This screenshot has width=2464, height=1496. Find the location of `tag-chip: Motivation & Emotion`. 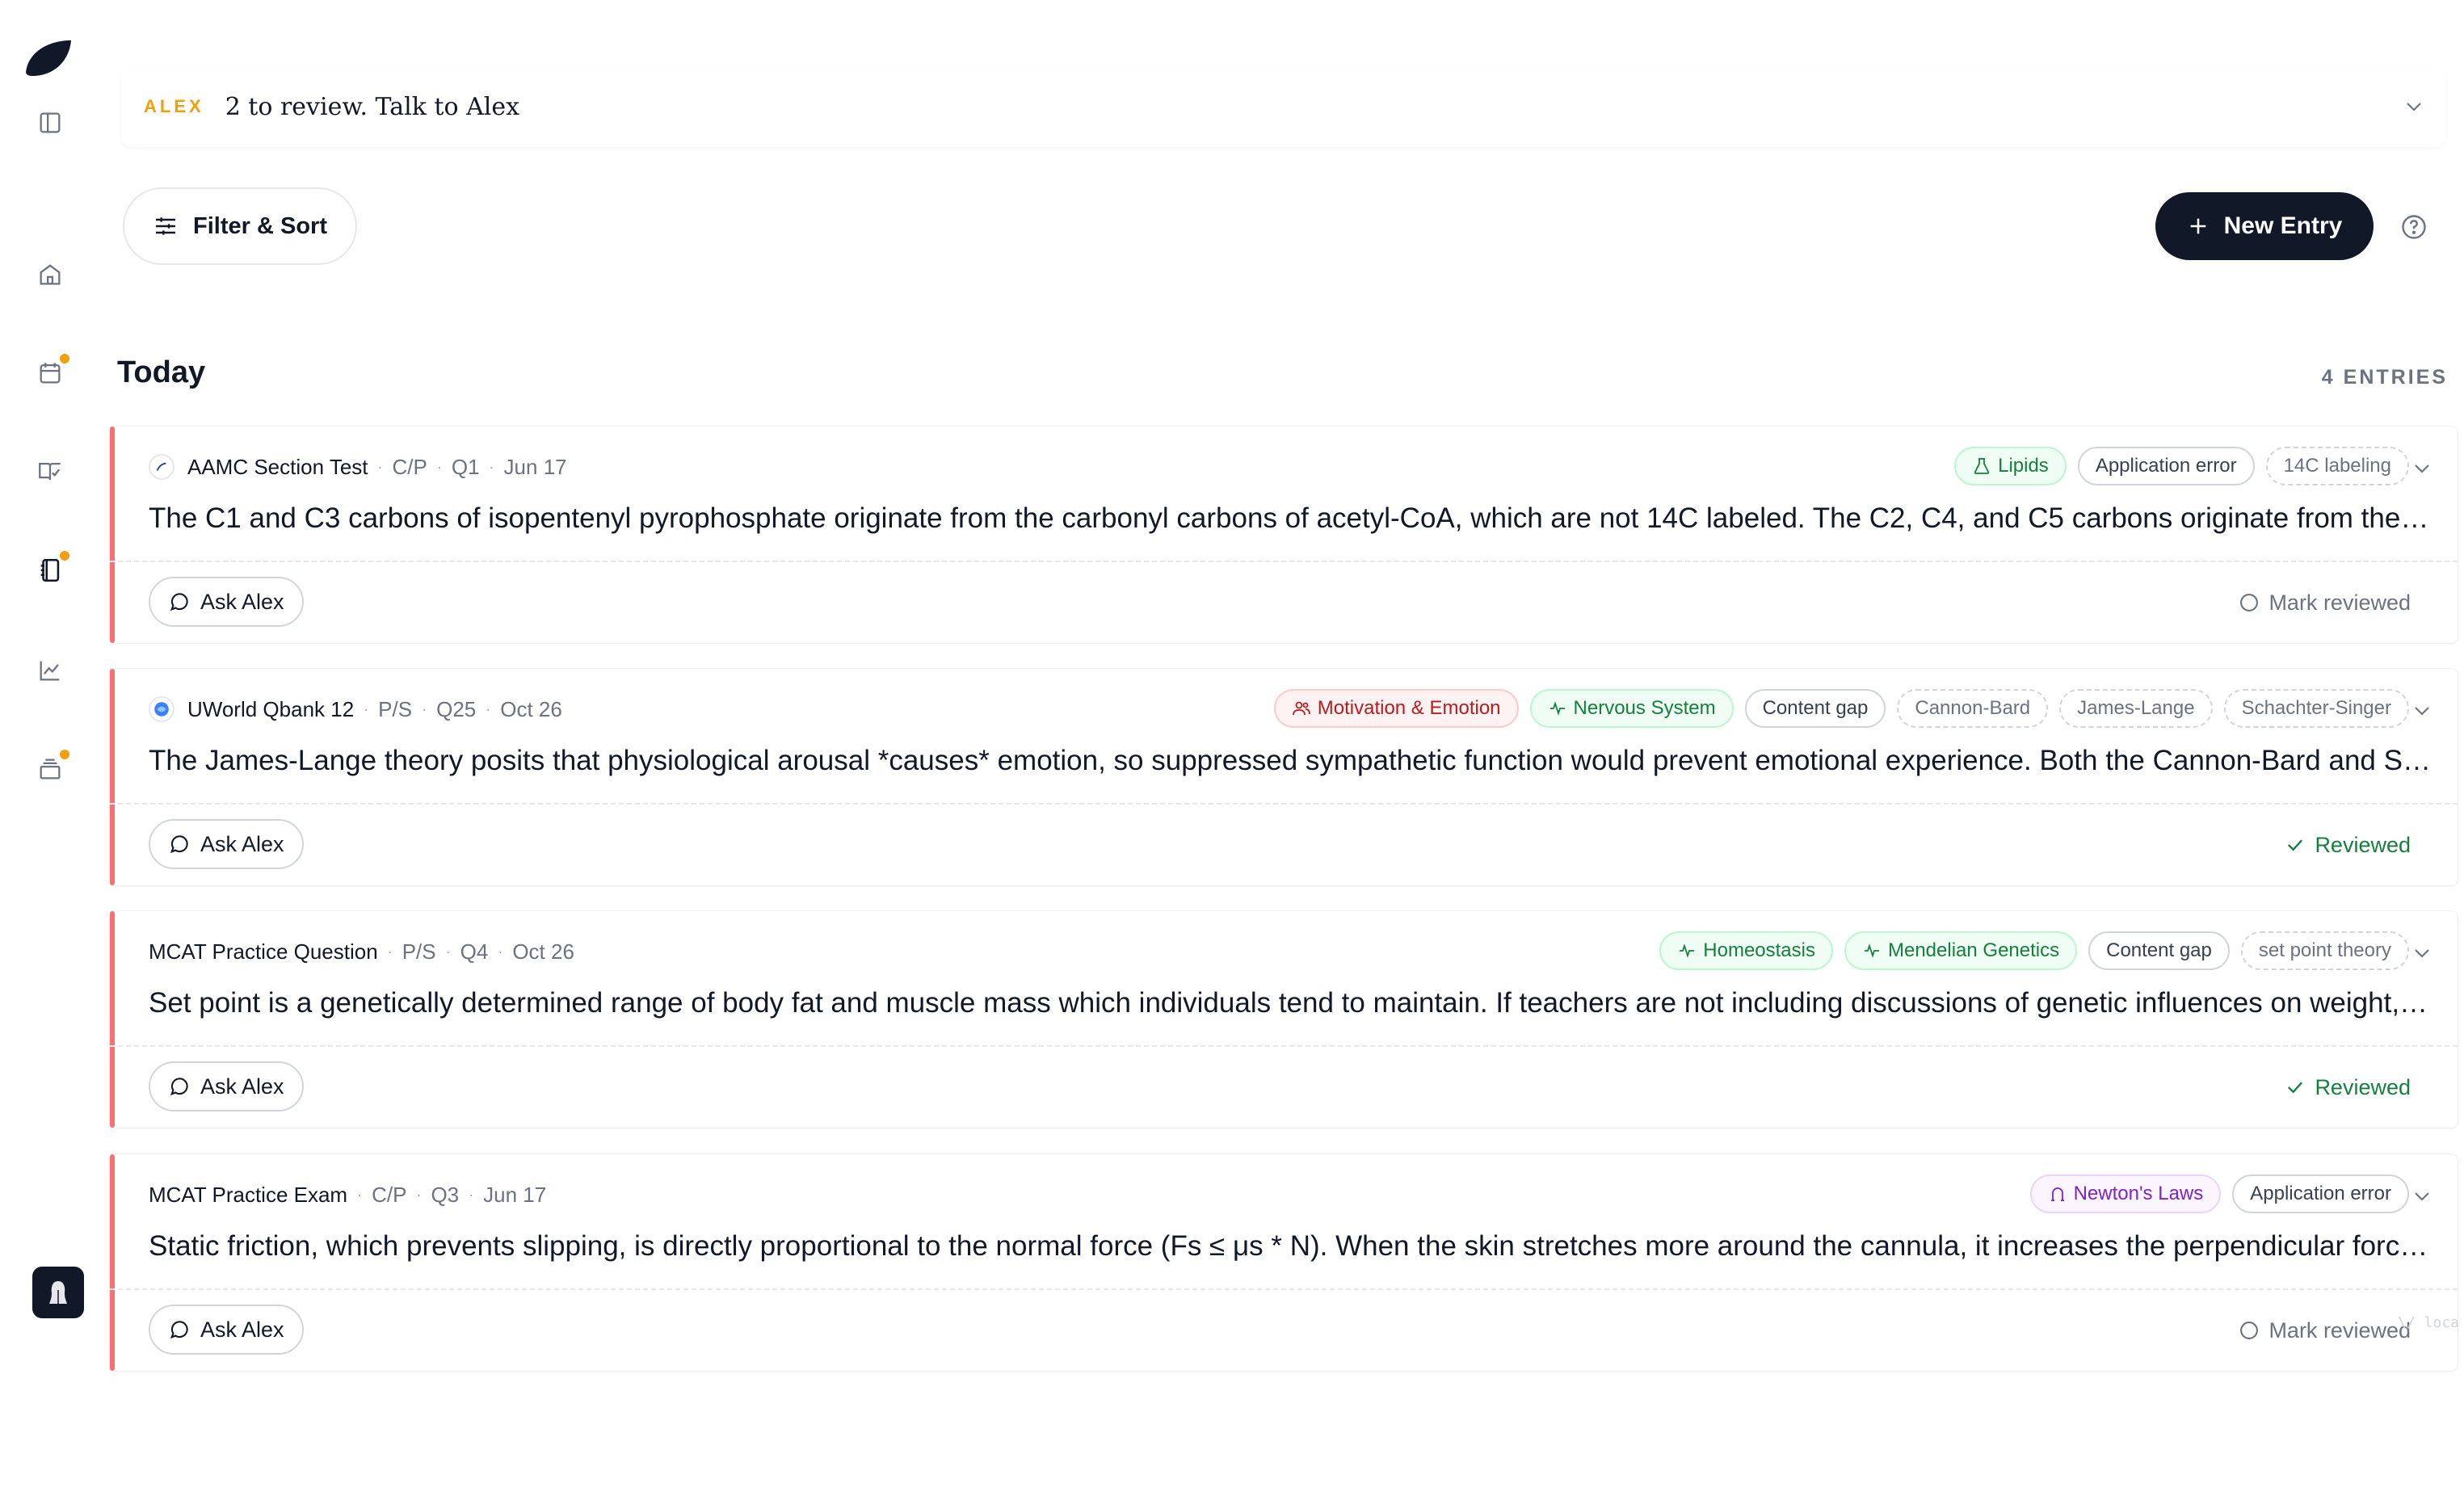

tag-chip: Motivation & Emotion is located at coordinates (1396, 708).